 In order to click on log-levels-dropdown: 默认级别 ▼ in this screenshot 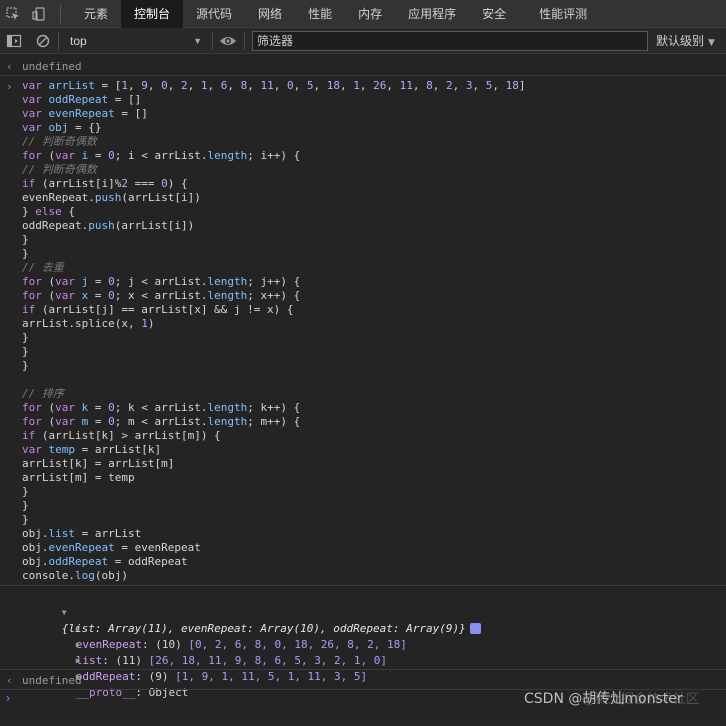, I will do `click(685, 42)`.